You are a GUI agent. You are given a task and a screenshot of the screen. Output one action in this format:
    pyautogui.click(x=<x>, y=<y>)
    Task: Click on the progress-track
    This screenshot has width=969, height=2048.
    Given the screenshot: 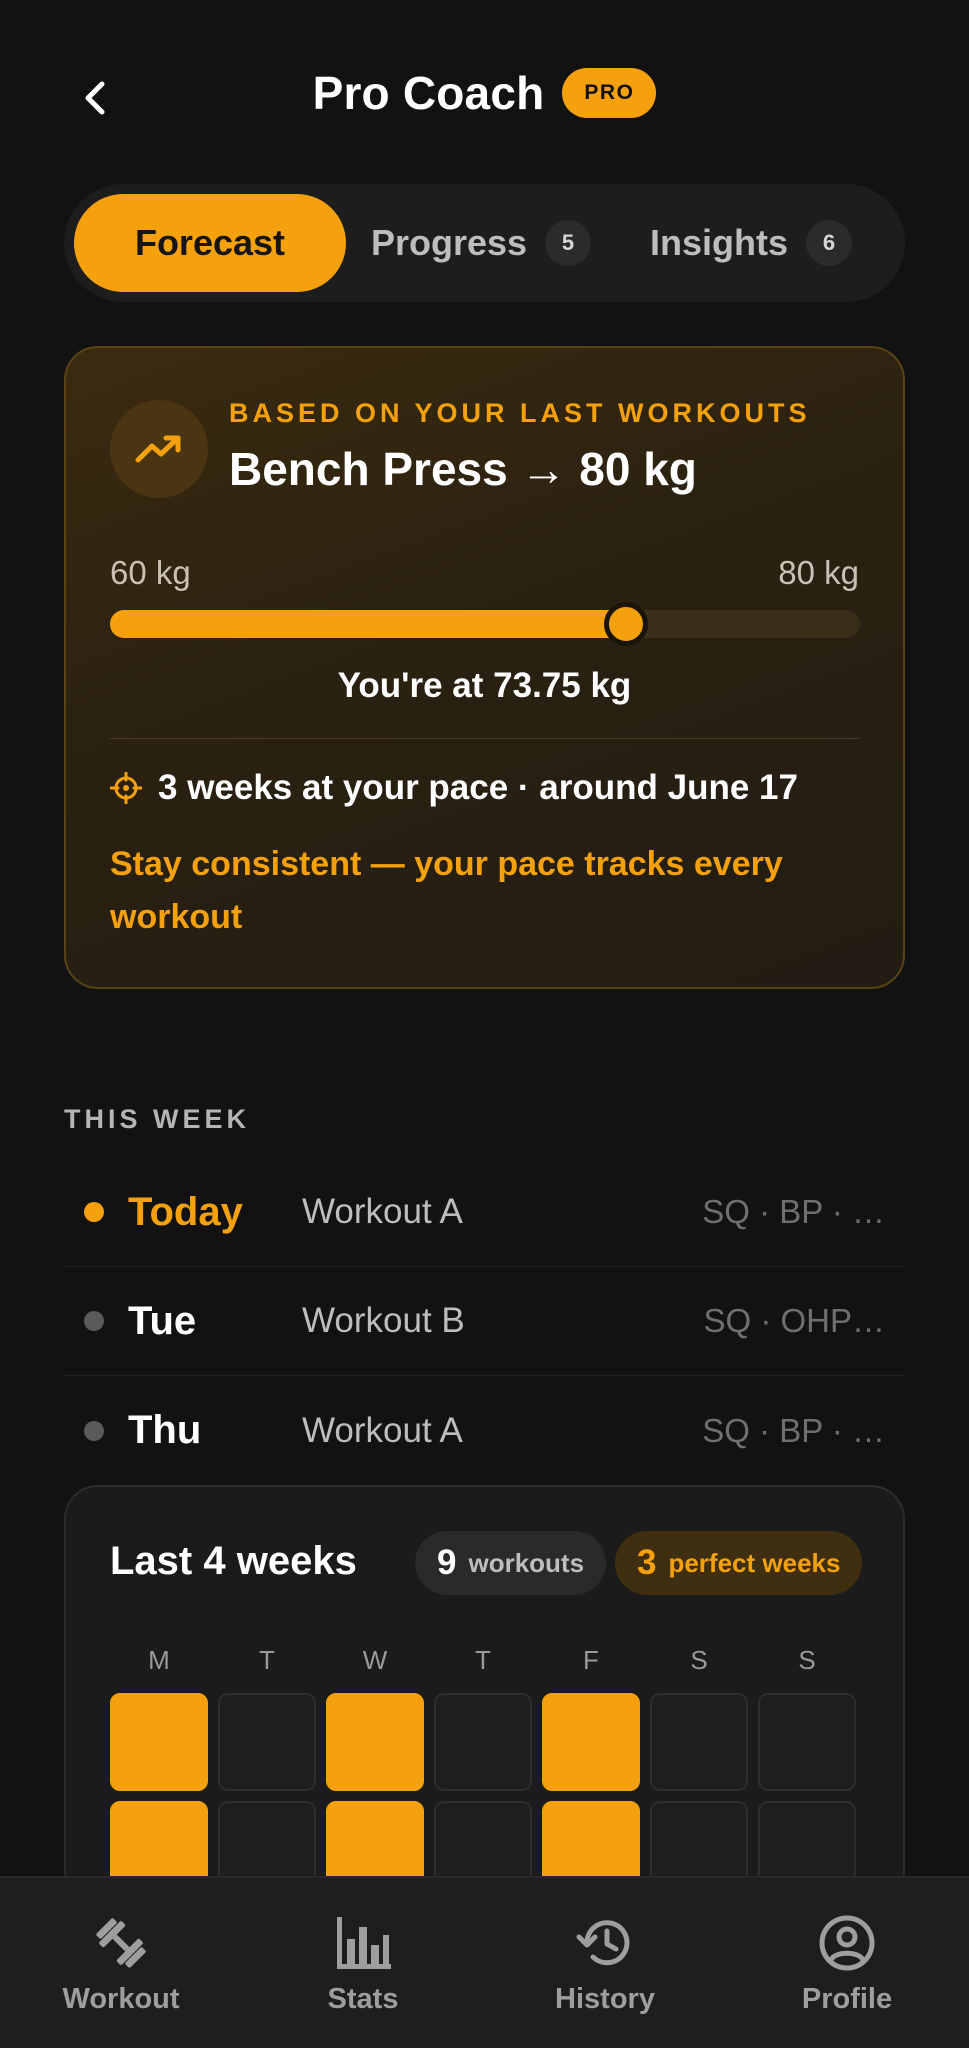 What is the action you would take?
    pyautogui.click(x=485, y=624)
    